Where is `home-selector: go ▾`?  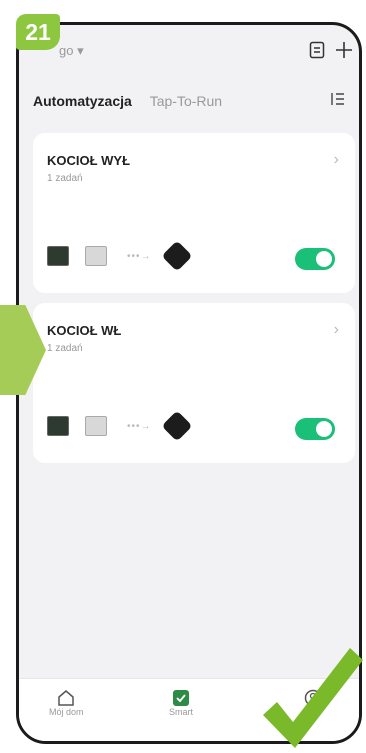 home-selector: go ▾ is located at coordinates (71, 51).